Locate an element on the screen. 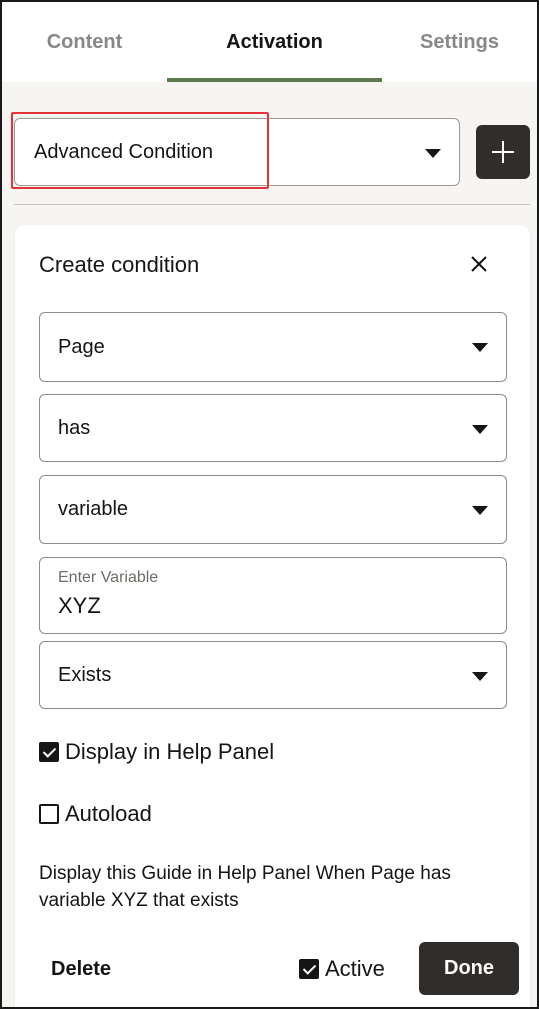 This screenshot has height=1009, width=539. close-icon is located at coordinates (479, 264).